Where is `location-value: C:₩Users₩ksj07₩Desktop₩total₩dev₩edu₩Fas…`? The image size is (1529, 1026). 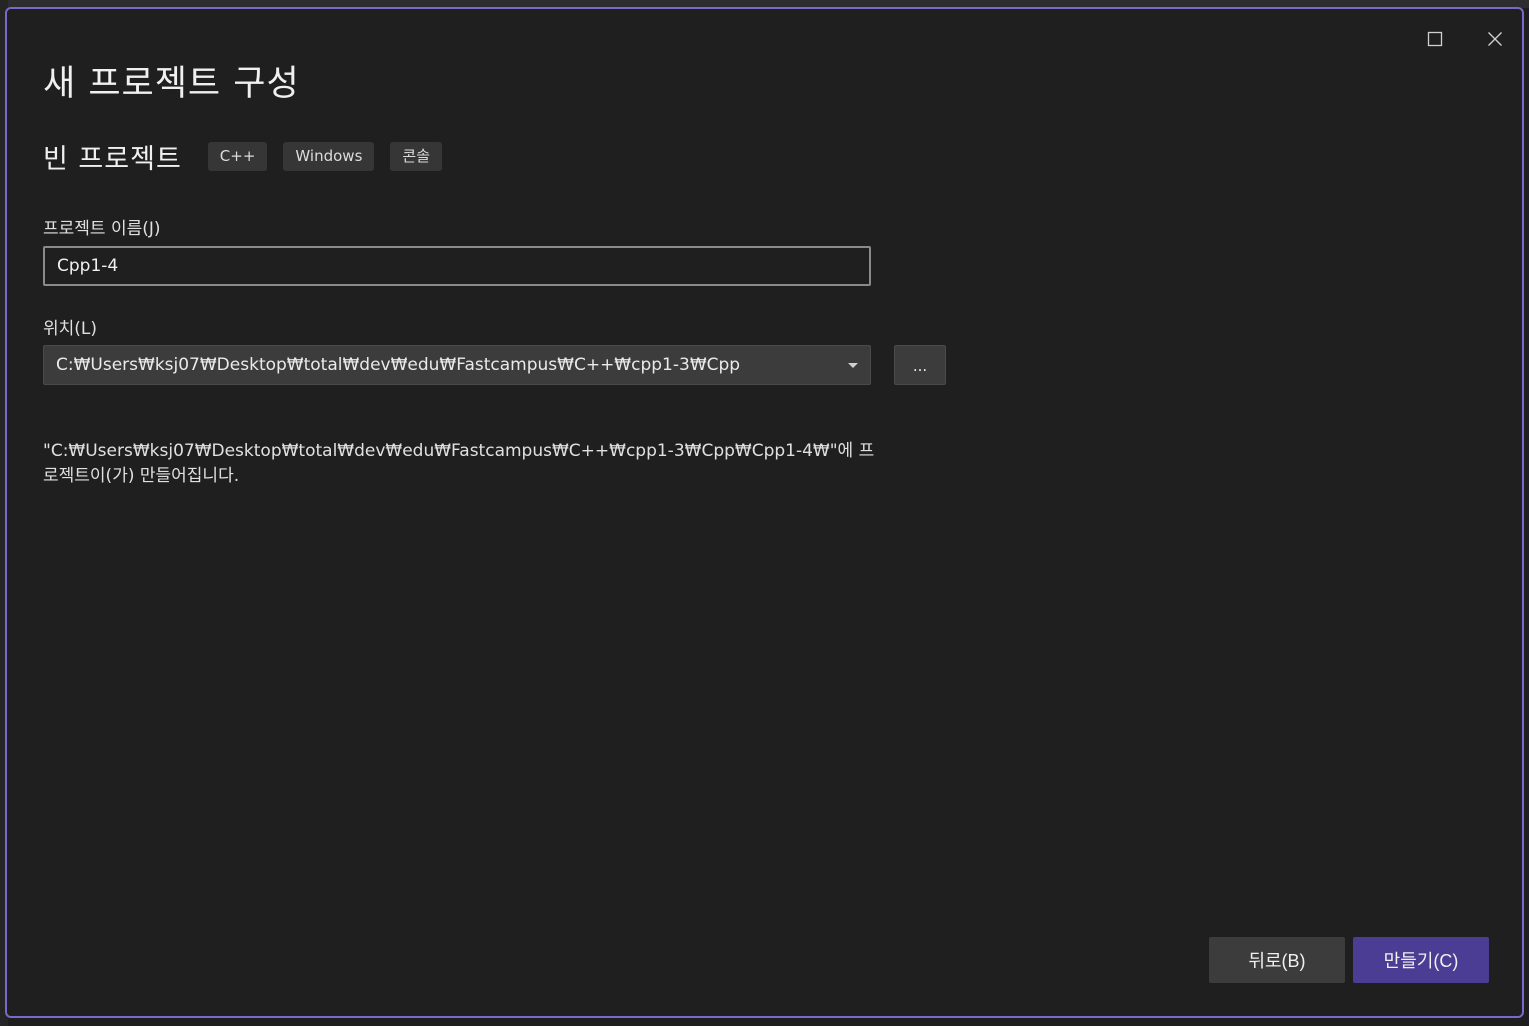
location-value: C:₩Users₩ksj07₩Desktop₩total₩dev₩edu₩Fas… is located at coordinates (398, 365).